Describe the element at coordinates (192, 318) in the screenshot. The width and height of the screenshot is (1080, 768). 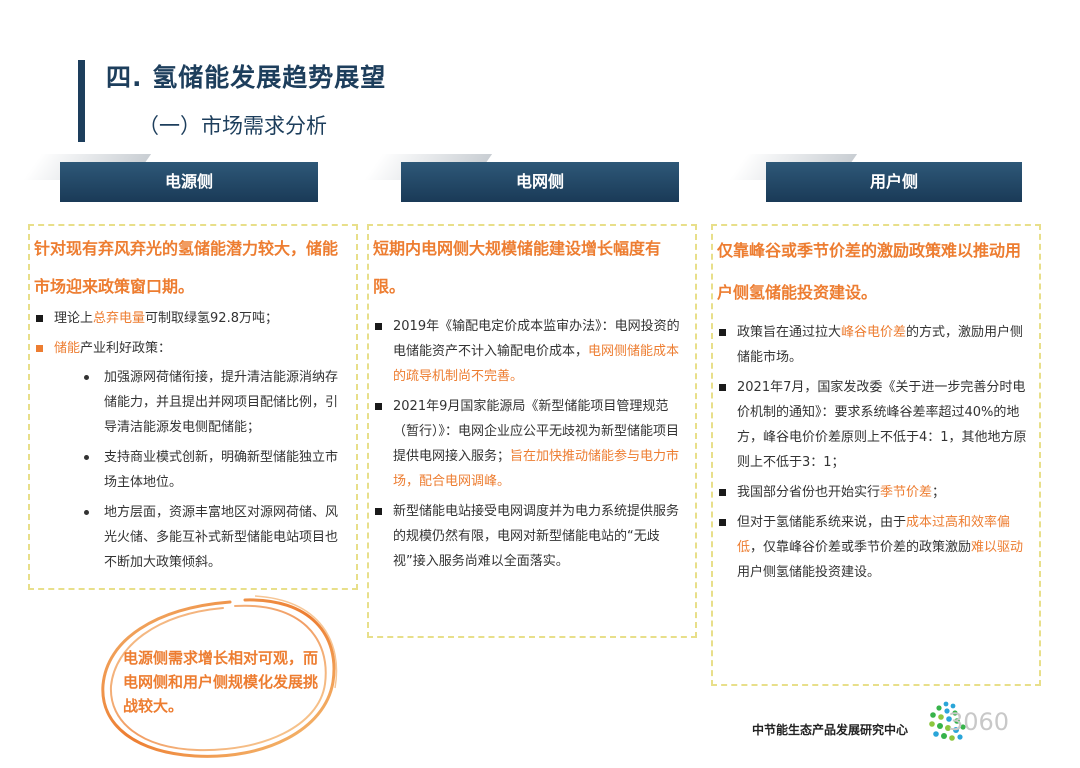
I see `list-item: 理论上总弃电量可制取绿氢92.8万吨；` at that location.